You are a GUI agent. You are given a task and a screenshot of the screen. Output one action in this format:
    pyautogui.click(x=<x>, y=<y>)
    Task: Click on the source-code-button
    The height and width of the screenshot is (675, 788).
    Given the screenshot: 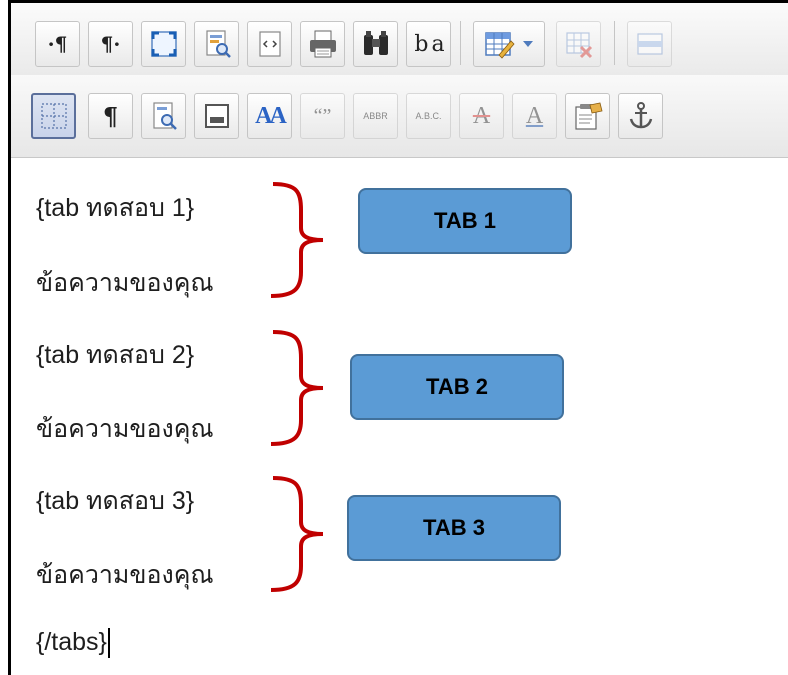 What is the action you would take?
    pyautogui.click(x=269, y=44)
    